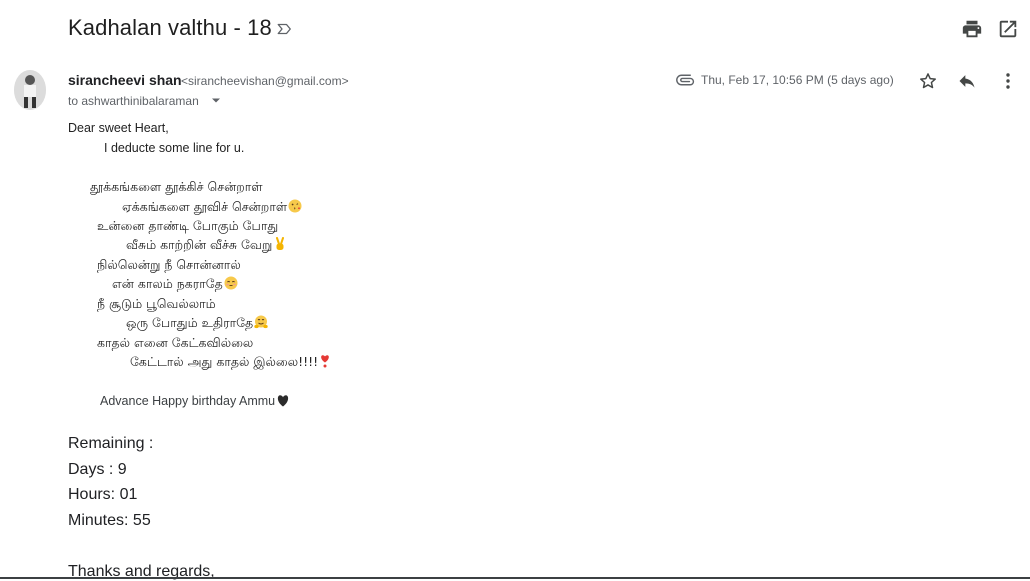 The image size is (1030, 581). Describe the element at coordinates (967, 81) in the screenshot. I see `reply-icon` at that location.